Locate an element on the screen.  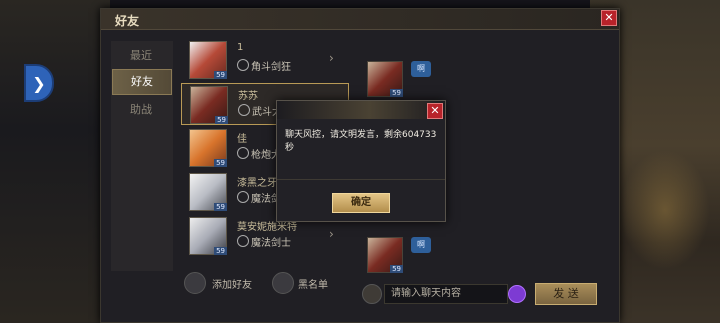
friend-name: 佳 is located at coordinates (242, 139).